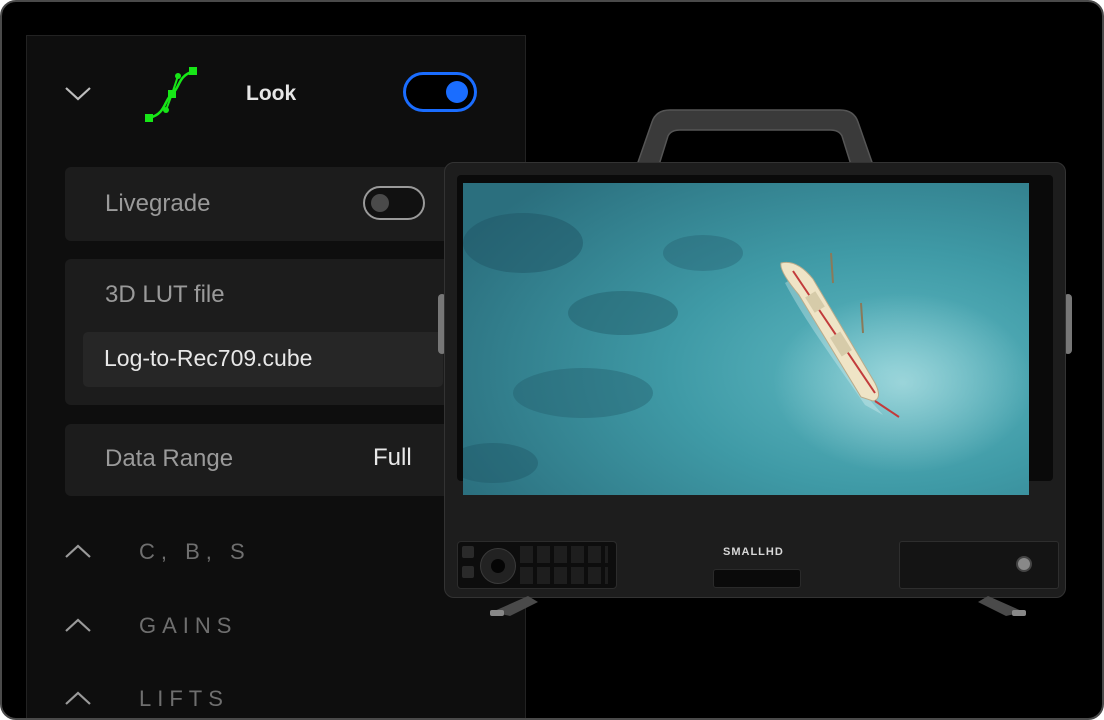  I want to click on livegrade-row: Livegrade, so click(275, 204).